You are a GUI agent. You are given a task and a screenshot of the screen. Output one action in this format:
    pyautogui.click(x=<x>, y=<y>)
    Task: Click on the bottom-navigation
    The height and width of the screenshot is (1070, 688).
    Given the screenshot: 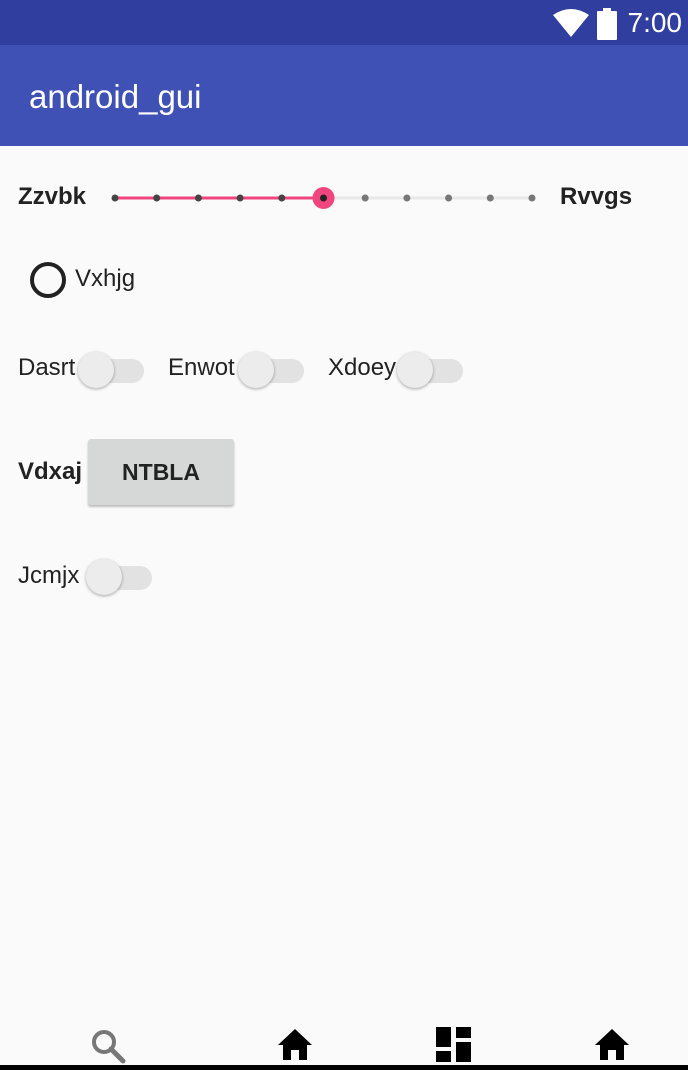 What is the action you would take?
    pyautogui.click(x=344, y=1040)
    